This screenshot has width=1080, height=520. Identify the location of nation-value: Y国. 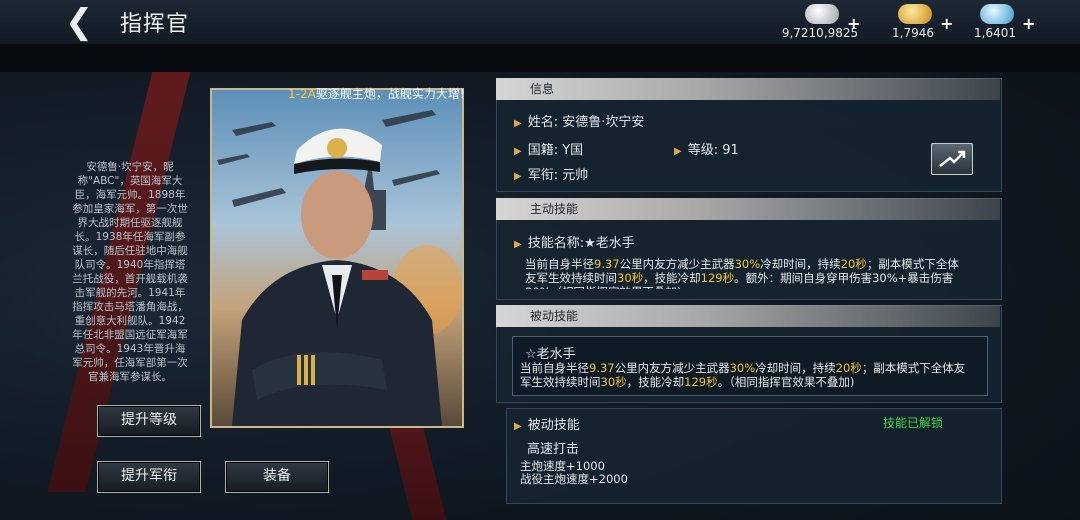
(573, 150).